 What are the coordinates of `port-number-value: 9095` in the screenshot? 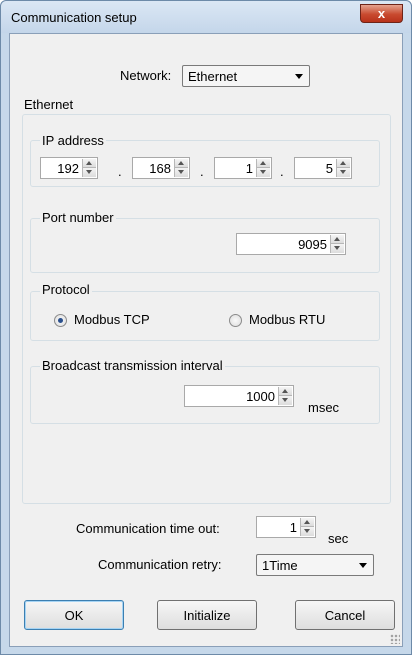 It's located at (312, 244).